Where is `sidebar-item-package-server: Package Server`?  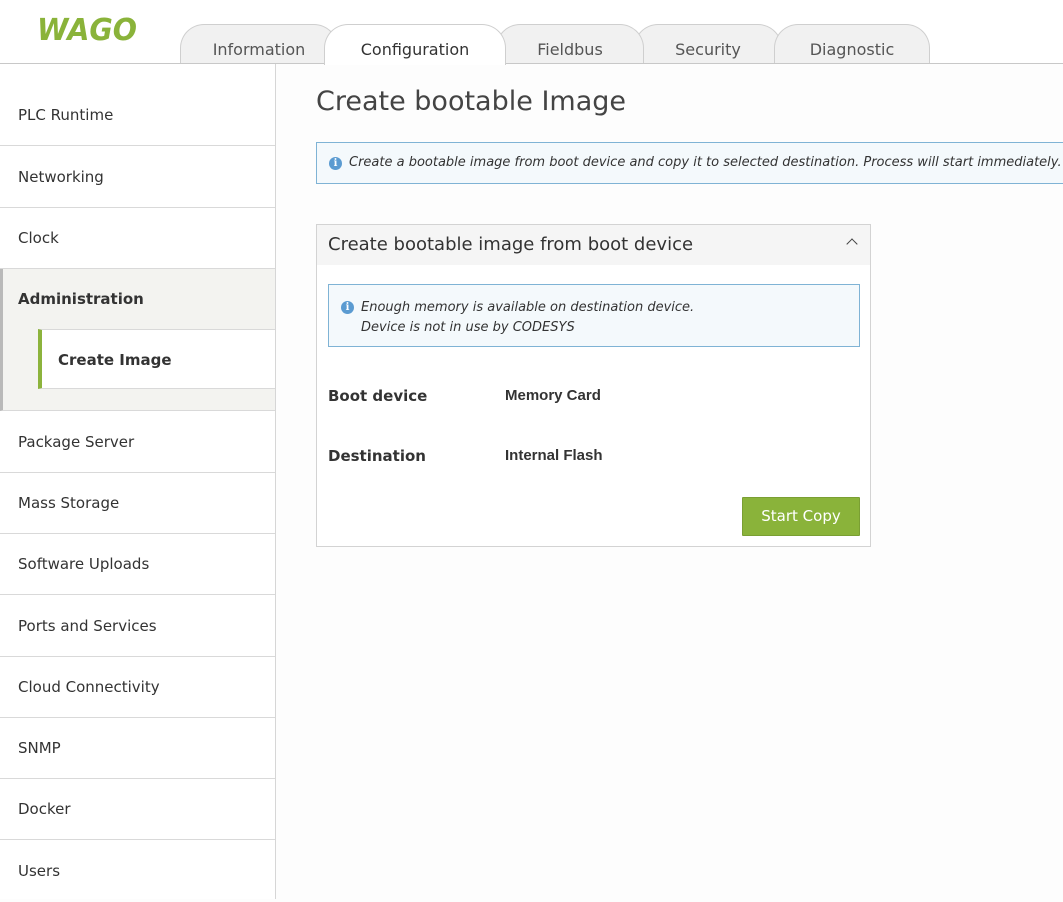
sidebar-item-package-server: Package Server is located at coordinates (137, 442).